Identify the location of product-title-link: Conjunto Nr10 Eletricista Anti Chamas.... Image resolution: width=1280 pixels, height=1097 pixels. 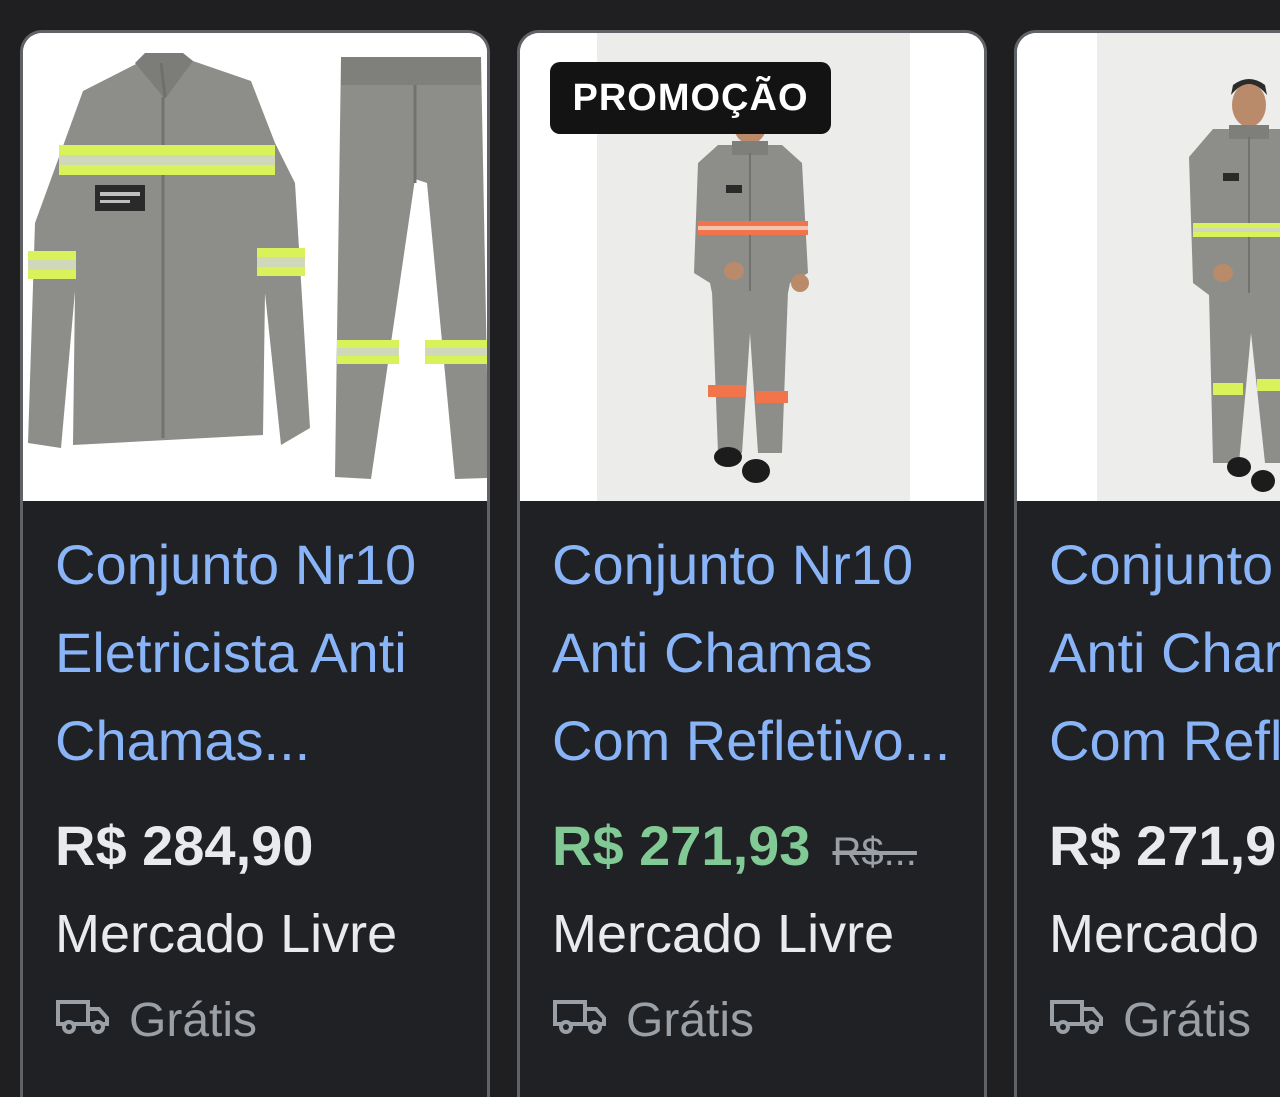
(265, 653).